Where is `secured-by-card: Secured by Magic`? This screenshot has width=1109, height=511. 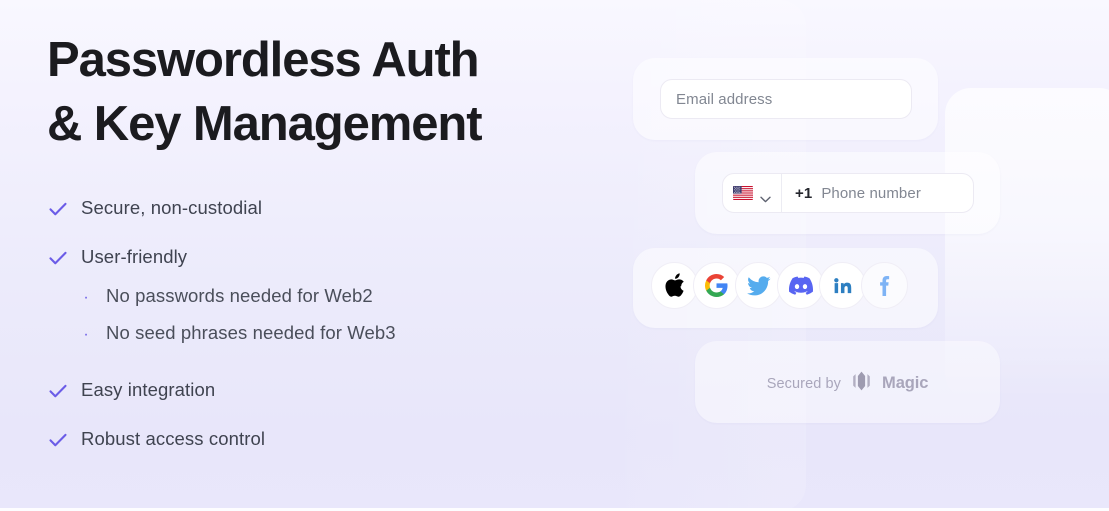
secured-by-card: Secured by Magic is located at coordinates (847, 382).